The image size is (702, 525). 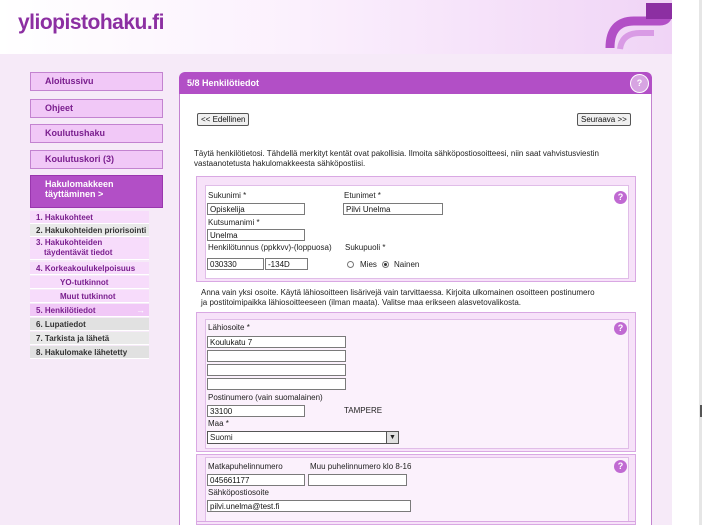 I want to click on sidebar-item-ohjeet: Ohjeet, so click(x=96, y=108).